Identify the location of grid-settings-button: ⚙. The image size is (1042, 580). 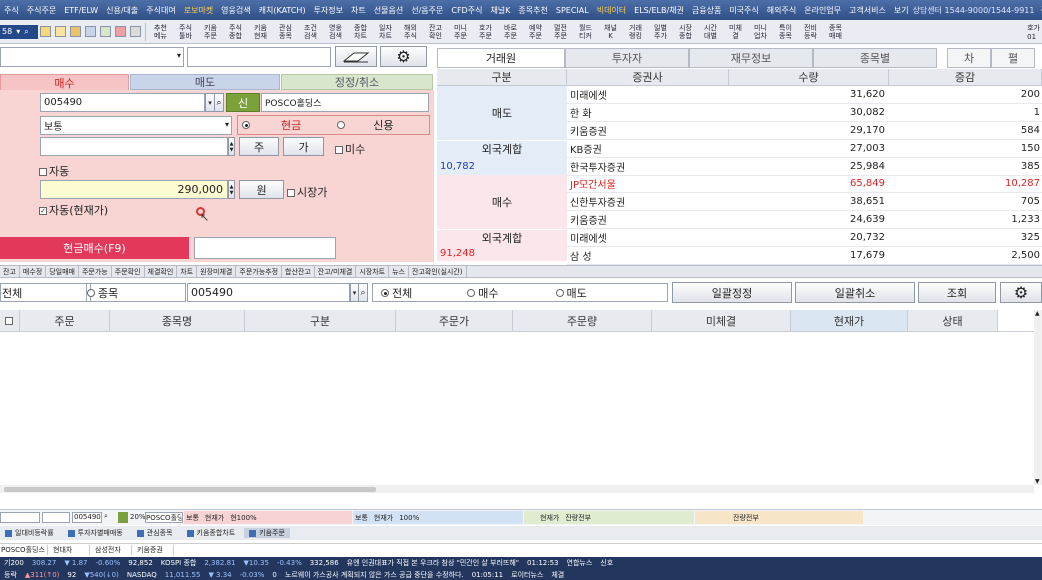
(1021, 292).